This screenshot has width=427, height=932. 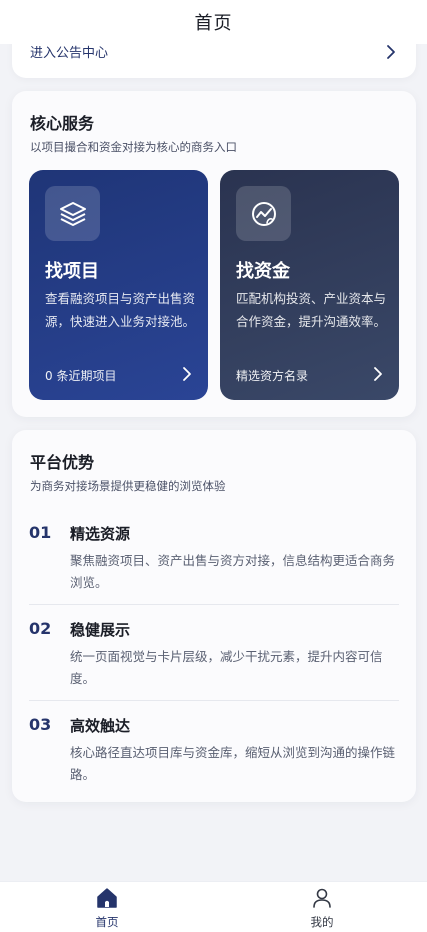 I want to click on tab-label: 我的, so click(x=322, y=922).